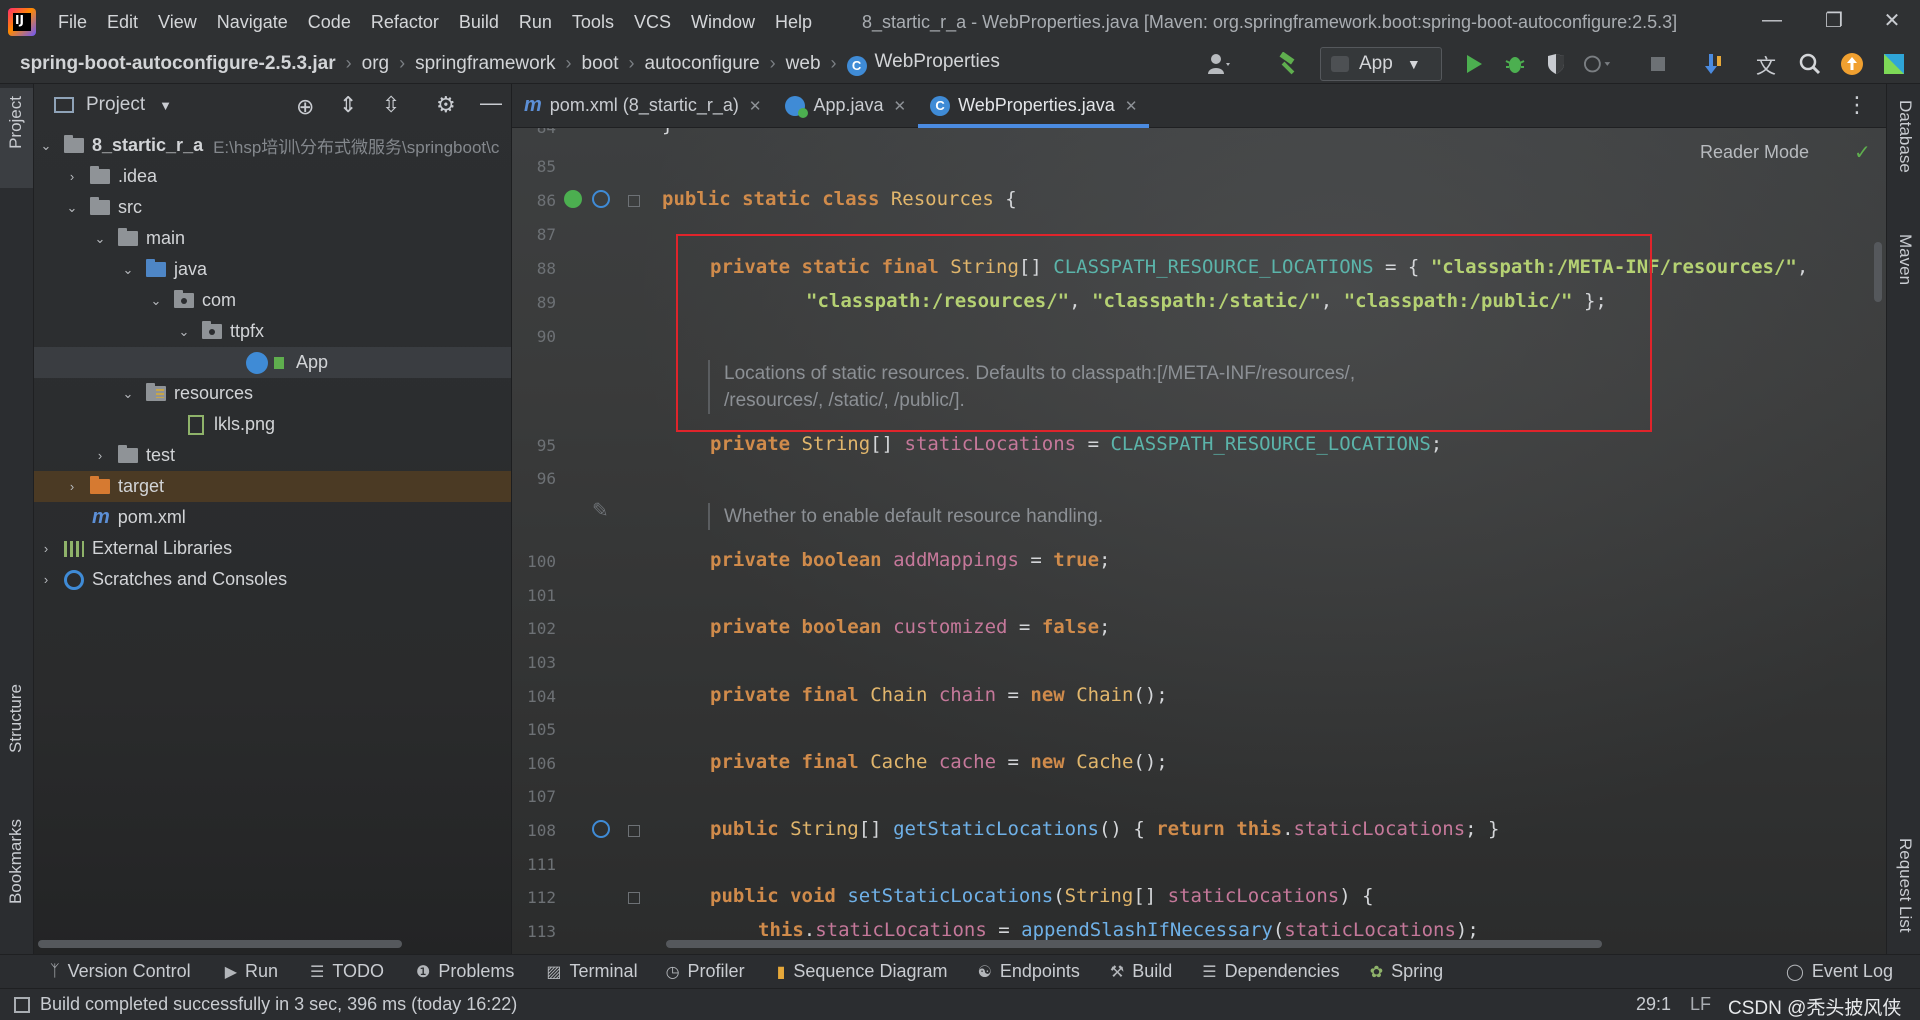  I want to click on menu-help: Help, so click(793, 22).